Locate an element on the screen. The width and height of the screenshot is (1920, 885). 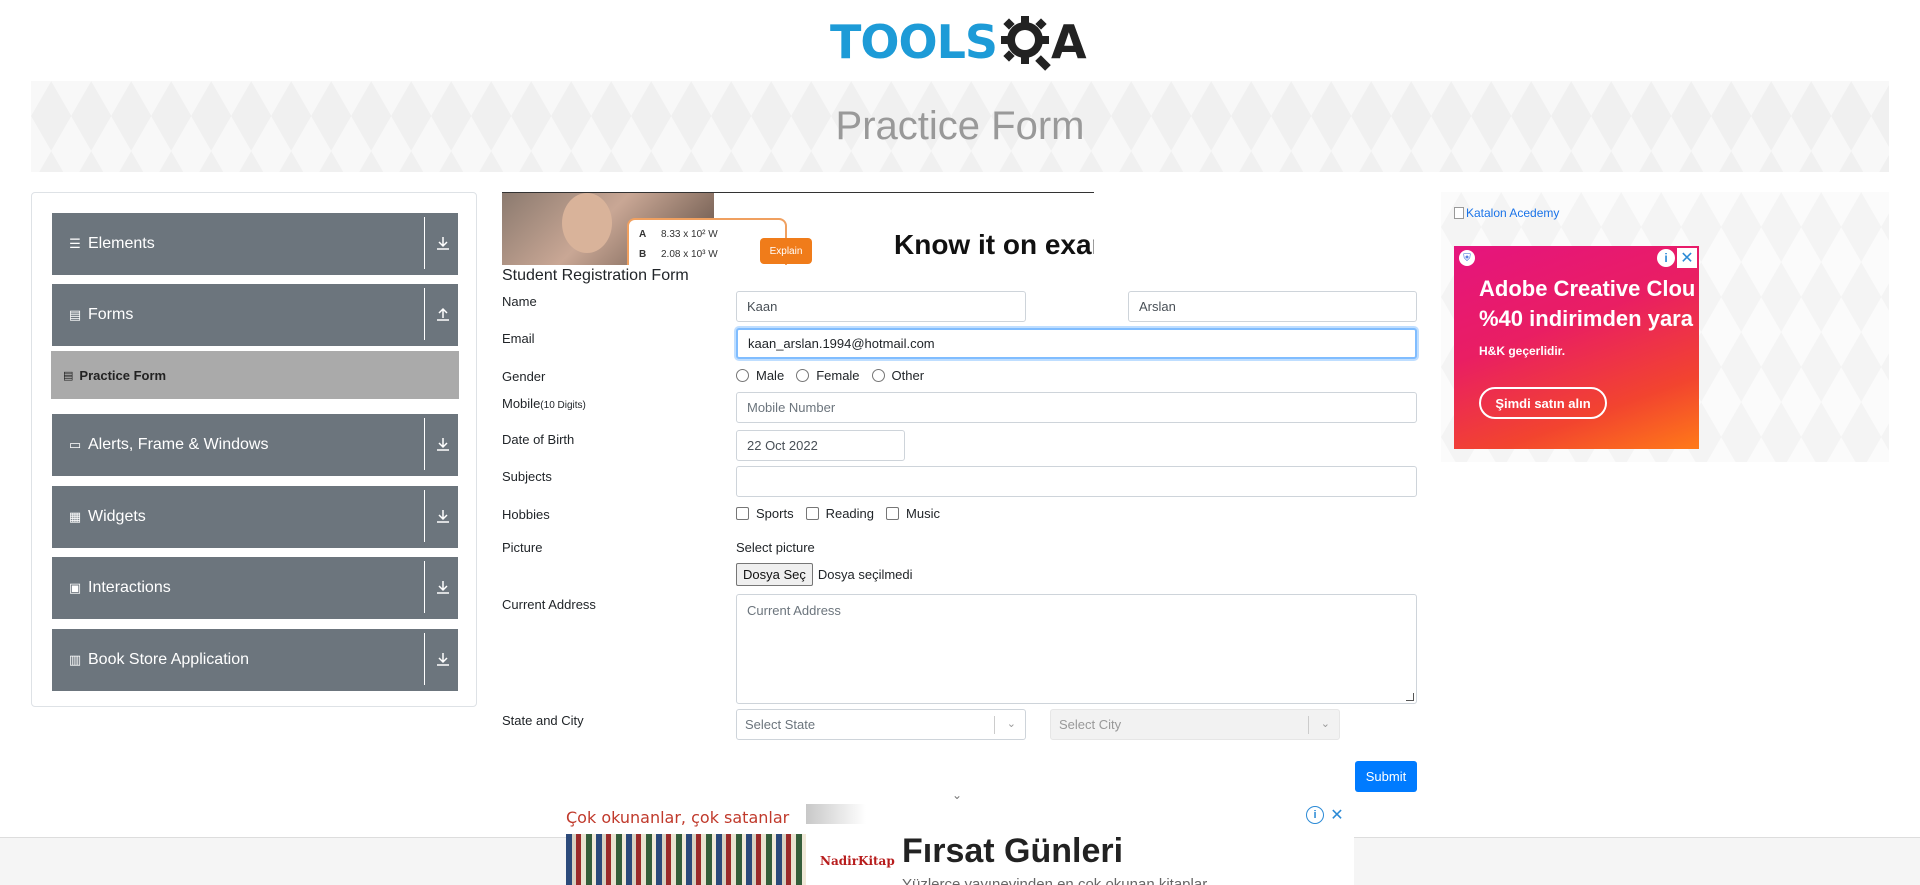
sidebar-group-label: Forms is located at coordinates (111, 314).